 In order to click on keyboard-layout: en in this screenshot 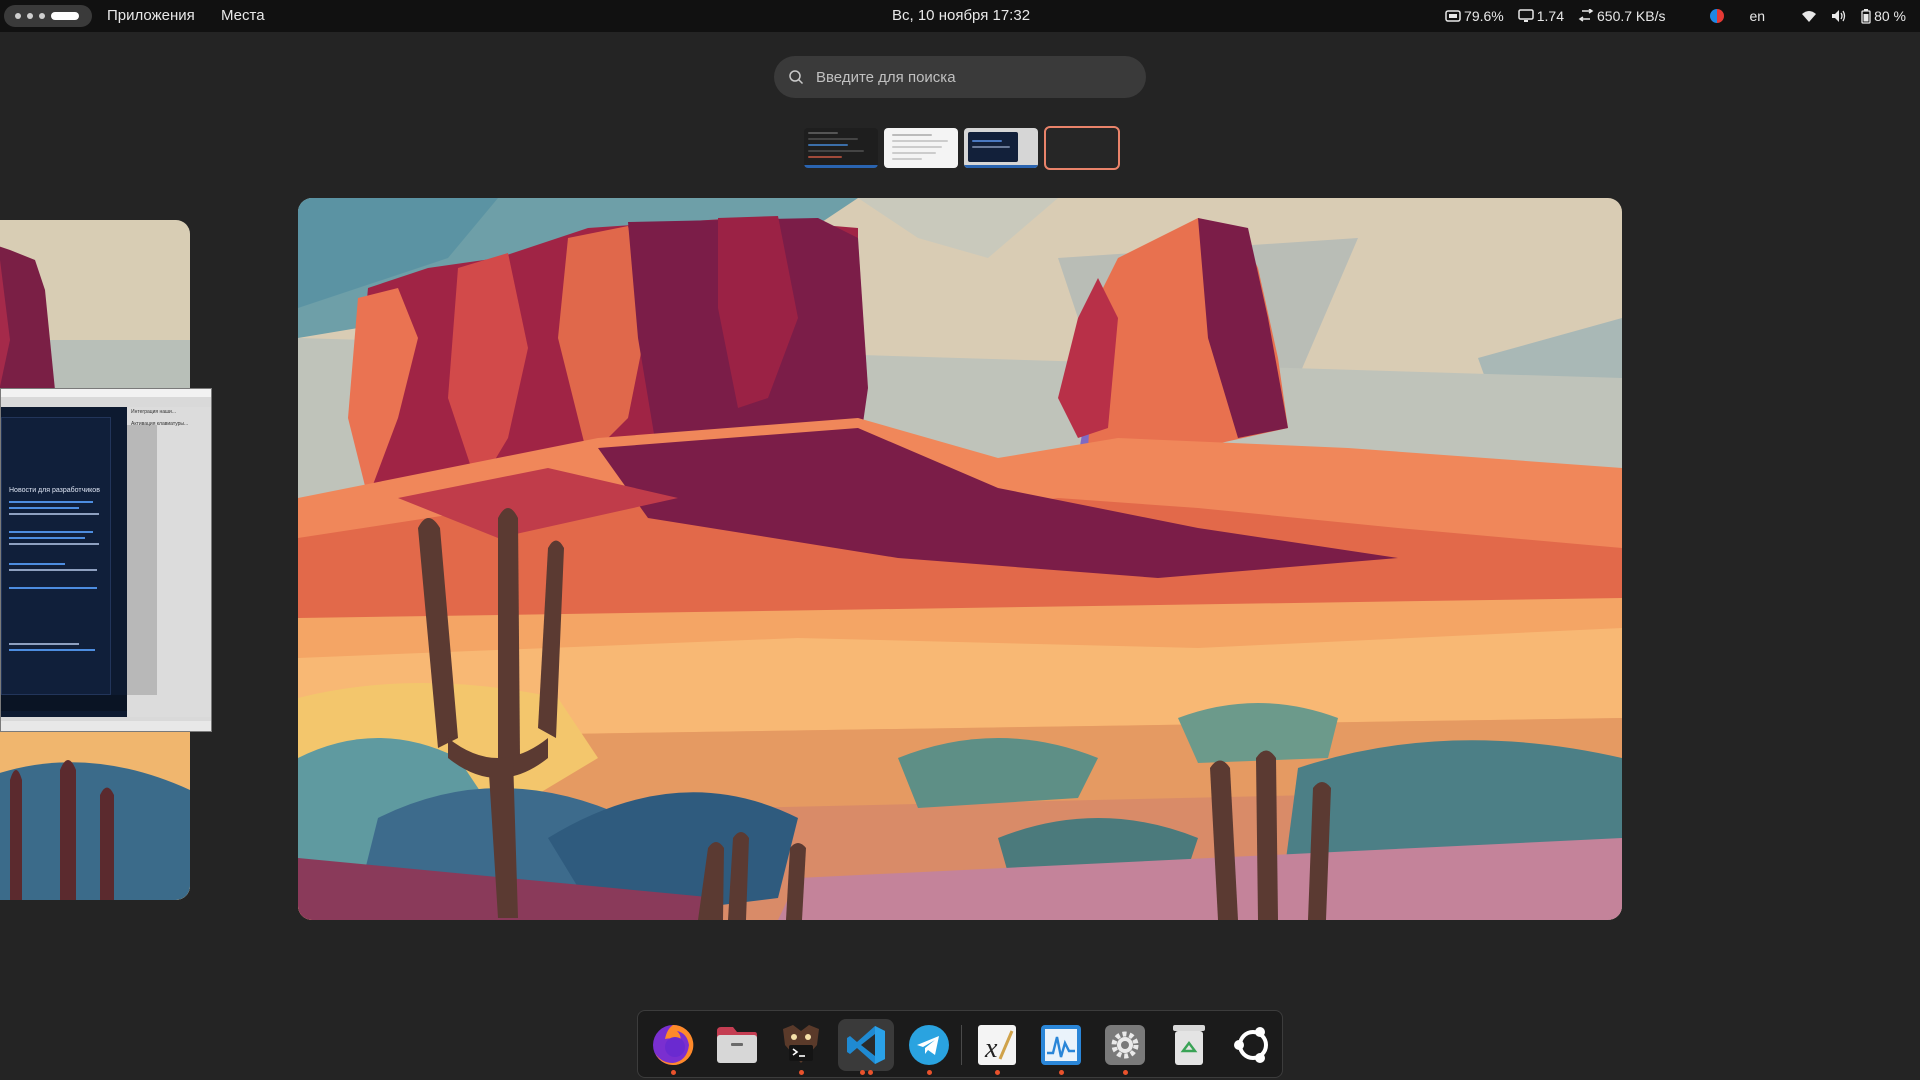, I will do `click(1758, 16)`.